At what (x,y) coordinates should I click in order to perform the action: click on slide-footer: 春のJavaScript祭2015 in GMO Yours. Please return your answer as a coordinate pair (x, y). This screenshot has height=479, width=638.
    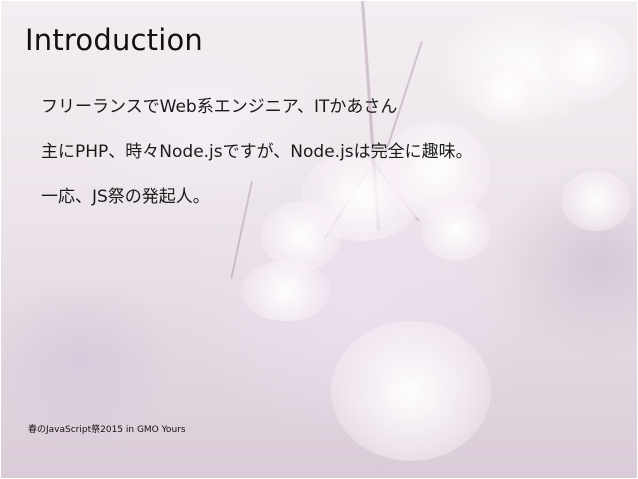
    Looking at the image, I should click on (107, 430).